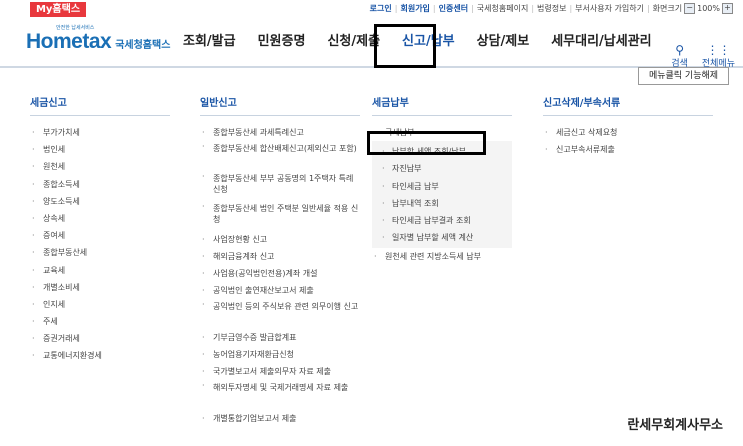 This screenshot has height=446, width=743. What do you see at coordinates (280, 186) in the screenshot?
I see `menu-item: 종합부동산세 부부 공동명의 1주택자 특례 신청` at bounding box center [280, 186].